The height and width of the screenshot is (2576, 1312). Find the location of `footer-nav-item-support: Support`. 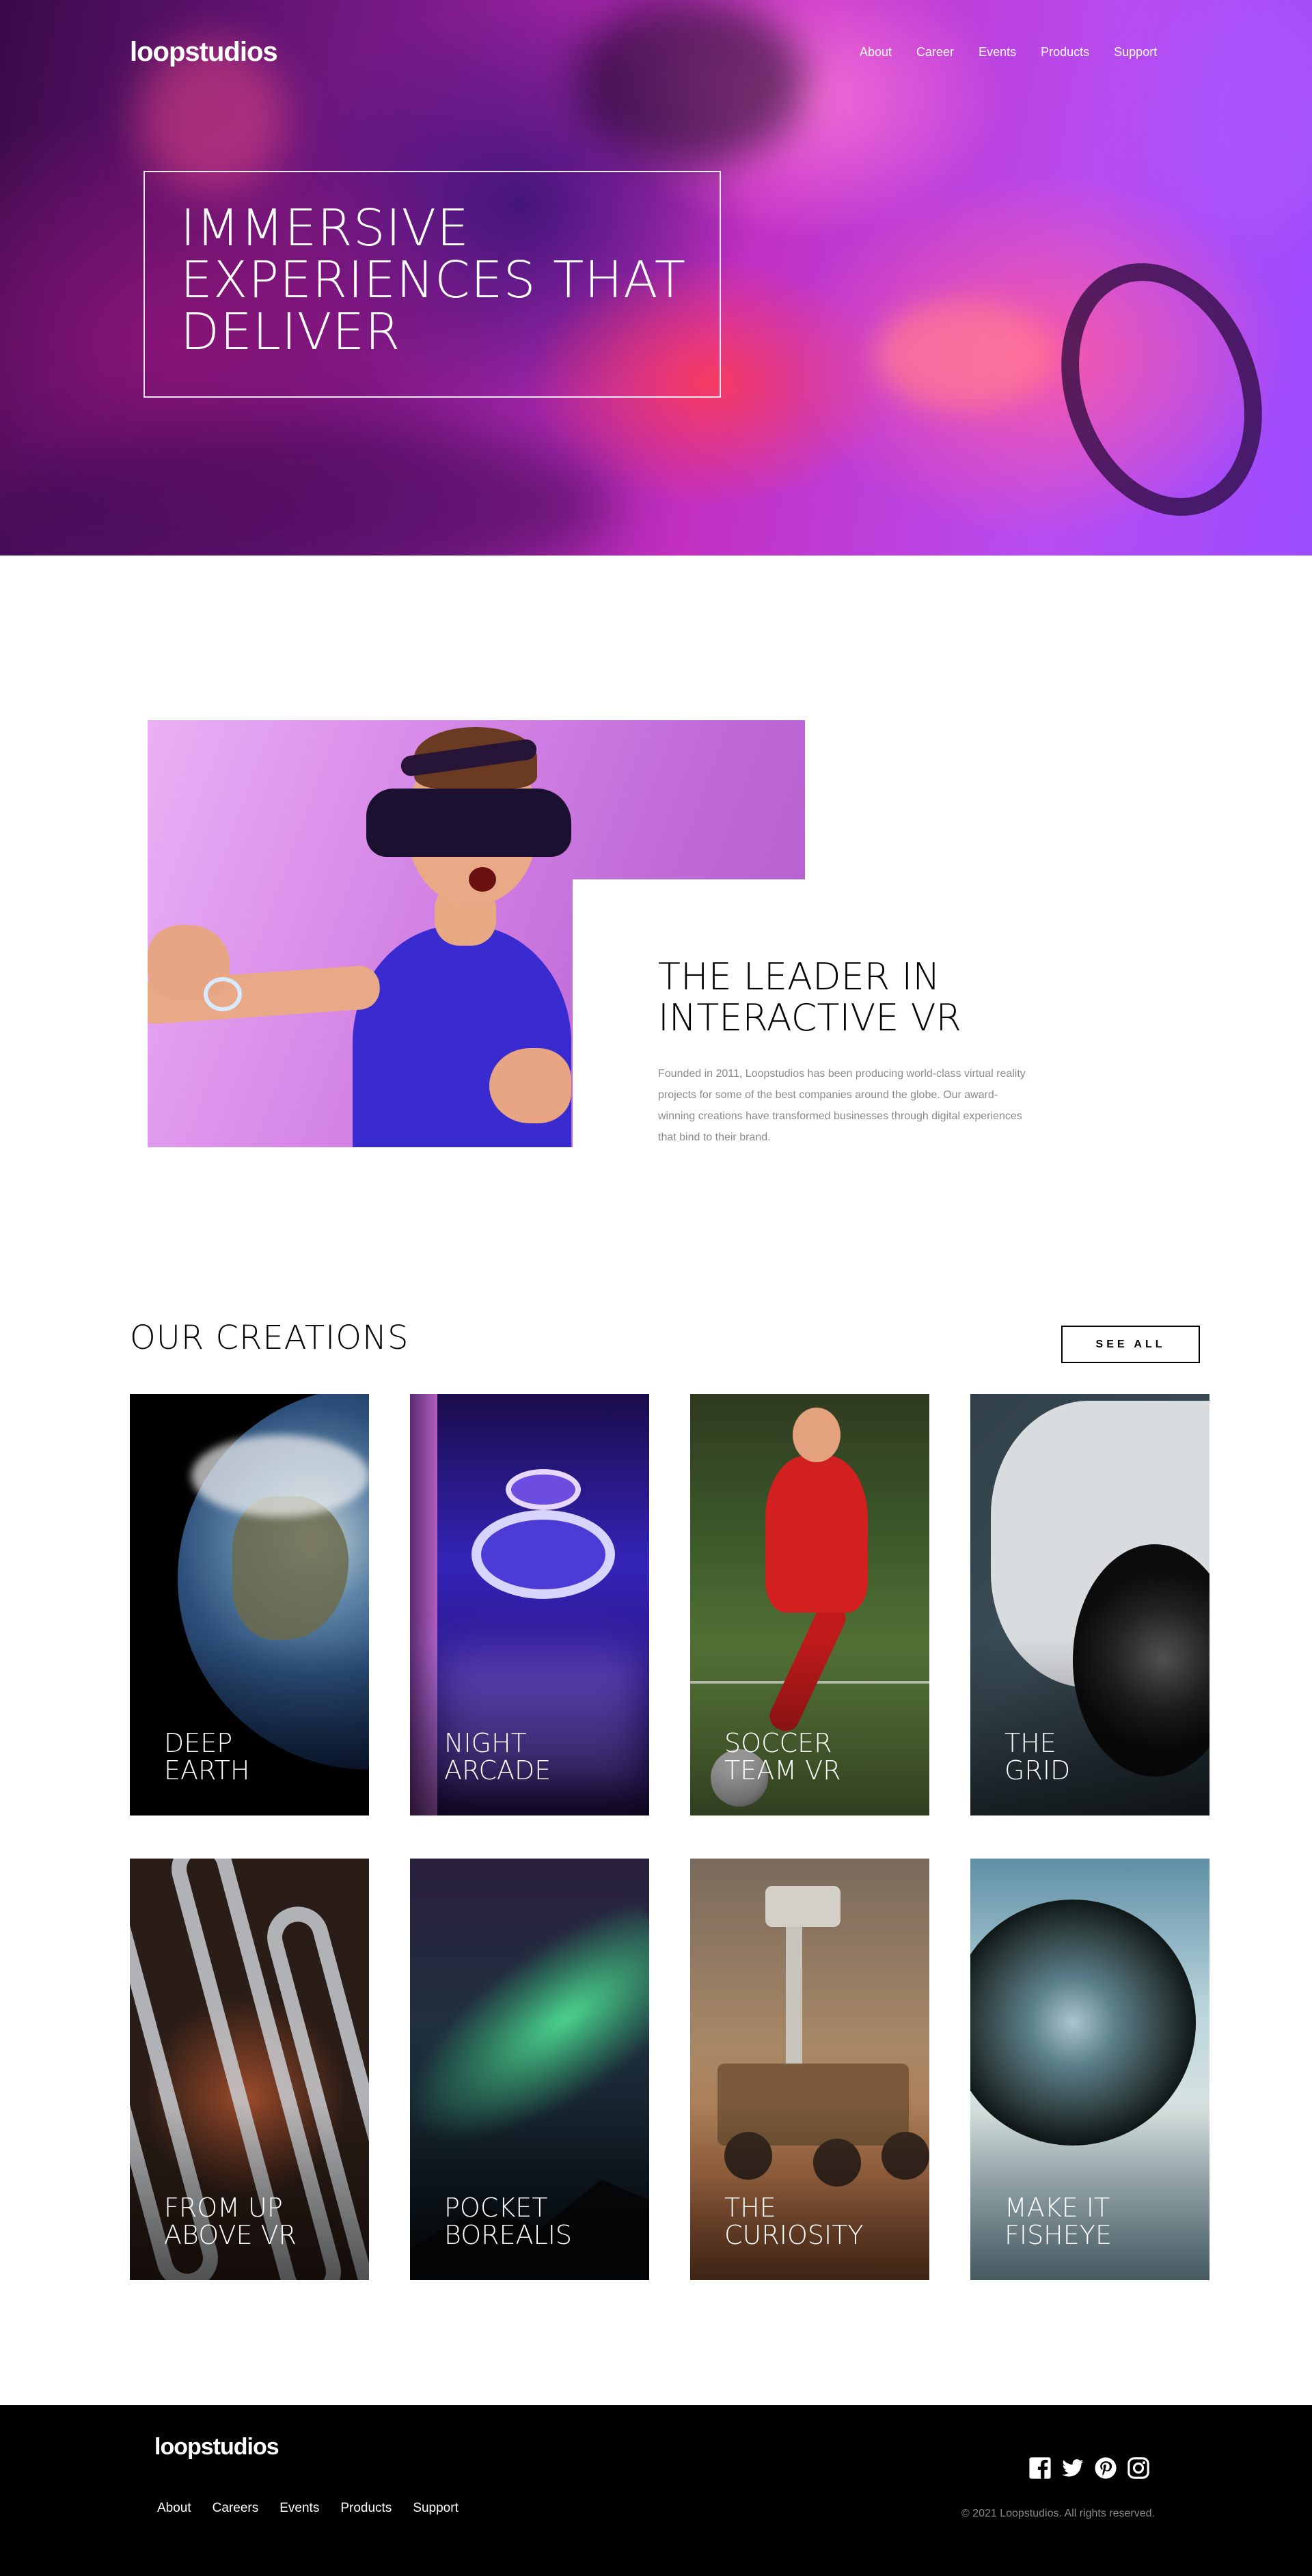

footer-nav-item-support: Support is located at coordinates (436, 2508).